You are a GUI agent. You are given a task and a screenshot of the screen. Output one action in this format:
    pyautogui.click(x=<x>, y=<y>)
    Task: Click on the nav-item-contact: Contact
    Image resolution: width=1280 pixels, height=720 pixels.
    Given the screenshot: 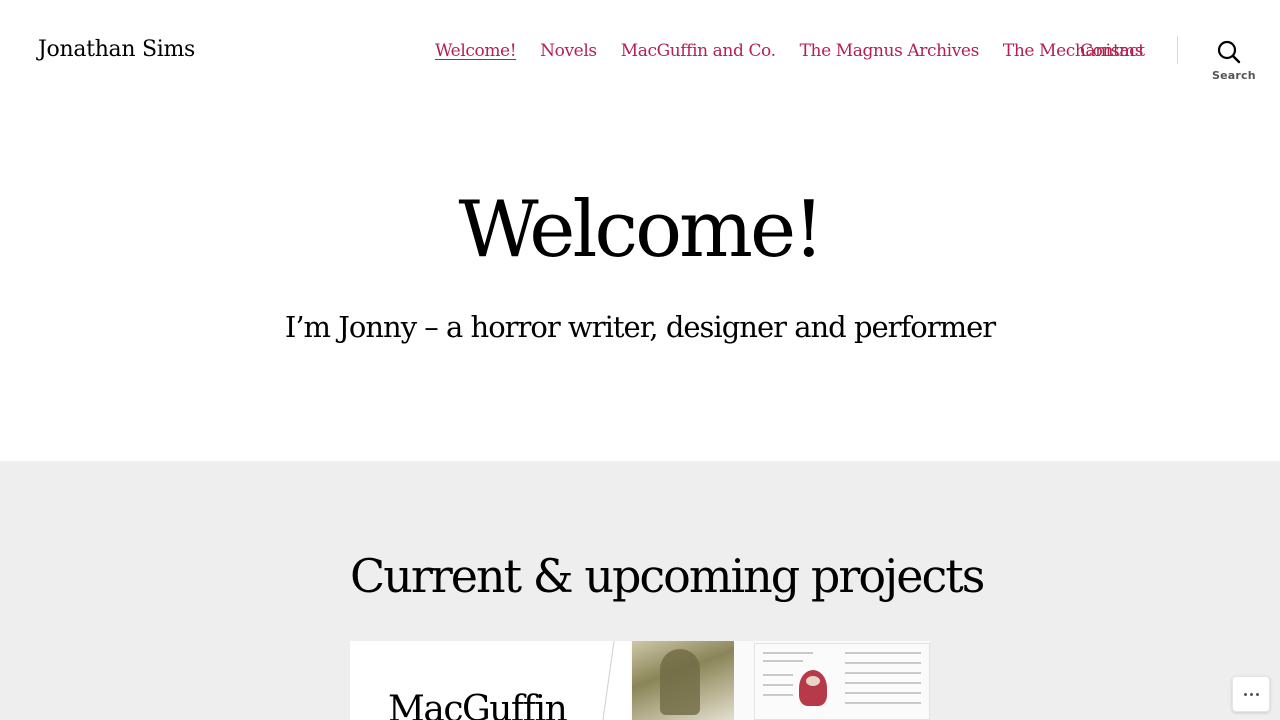 What is the action you would take?
    pyautogui.click(x=1112, y=51)
    